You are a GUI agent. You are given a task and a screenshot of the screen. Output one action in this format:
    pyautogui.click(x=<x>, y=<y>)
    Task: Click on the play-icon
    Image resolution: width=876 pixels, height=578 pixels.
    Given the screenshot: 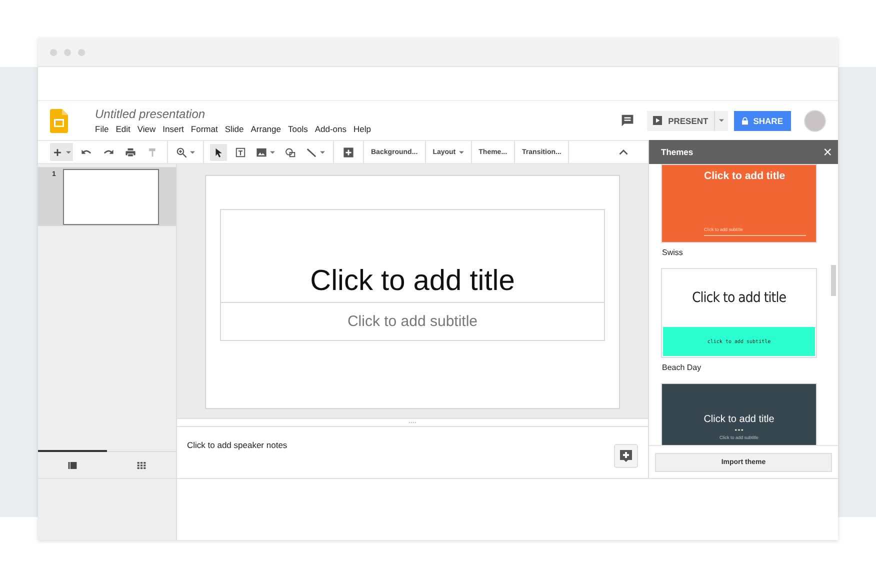 What is the action you would take?
    pyautogui.click(x=657, y=120)
    